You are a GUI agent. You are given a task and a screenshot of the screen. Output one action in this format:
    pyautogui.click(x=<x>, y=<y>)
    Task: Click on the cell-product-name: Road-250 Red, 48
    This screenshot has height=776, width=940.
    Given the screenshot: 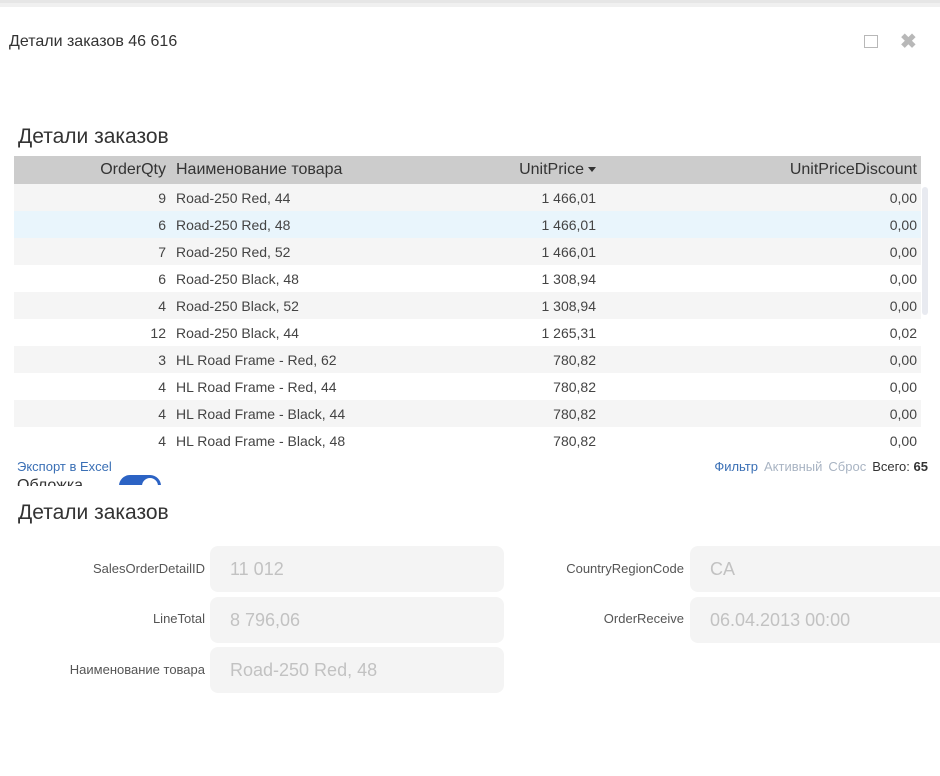 What is the action you would take?
    pyautogui.click(x=233, y=224)
    